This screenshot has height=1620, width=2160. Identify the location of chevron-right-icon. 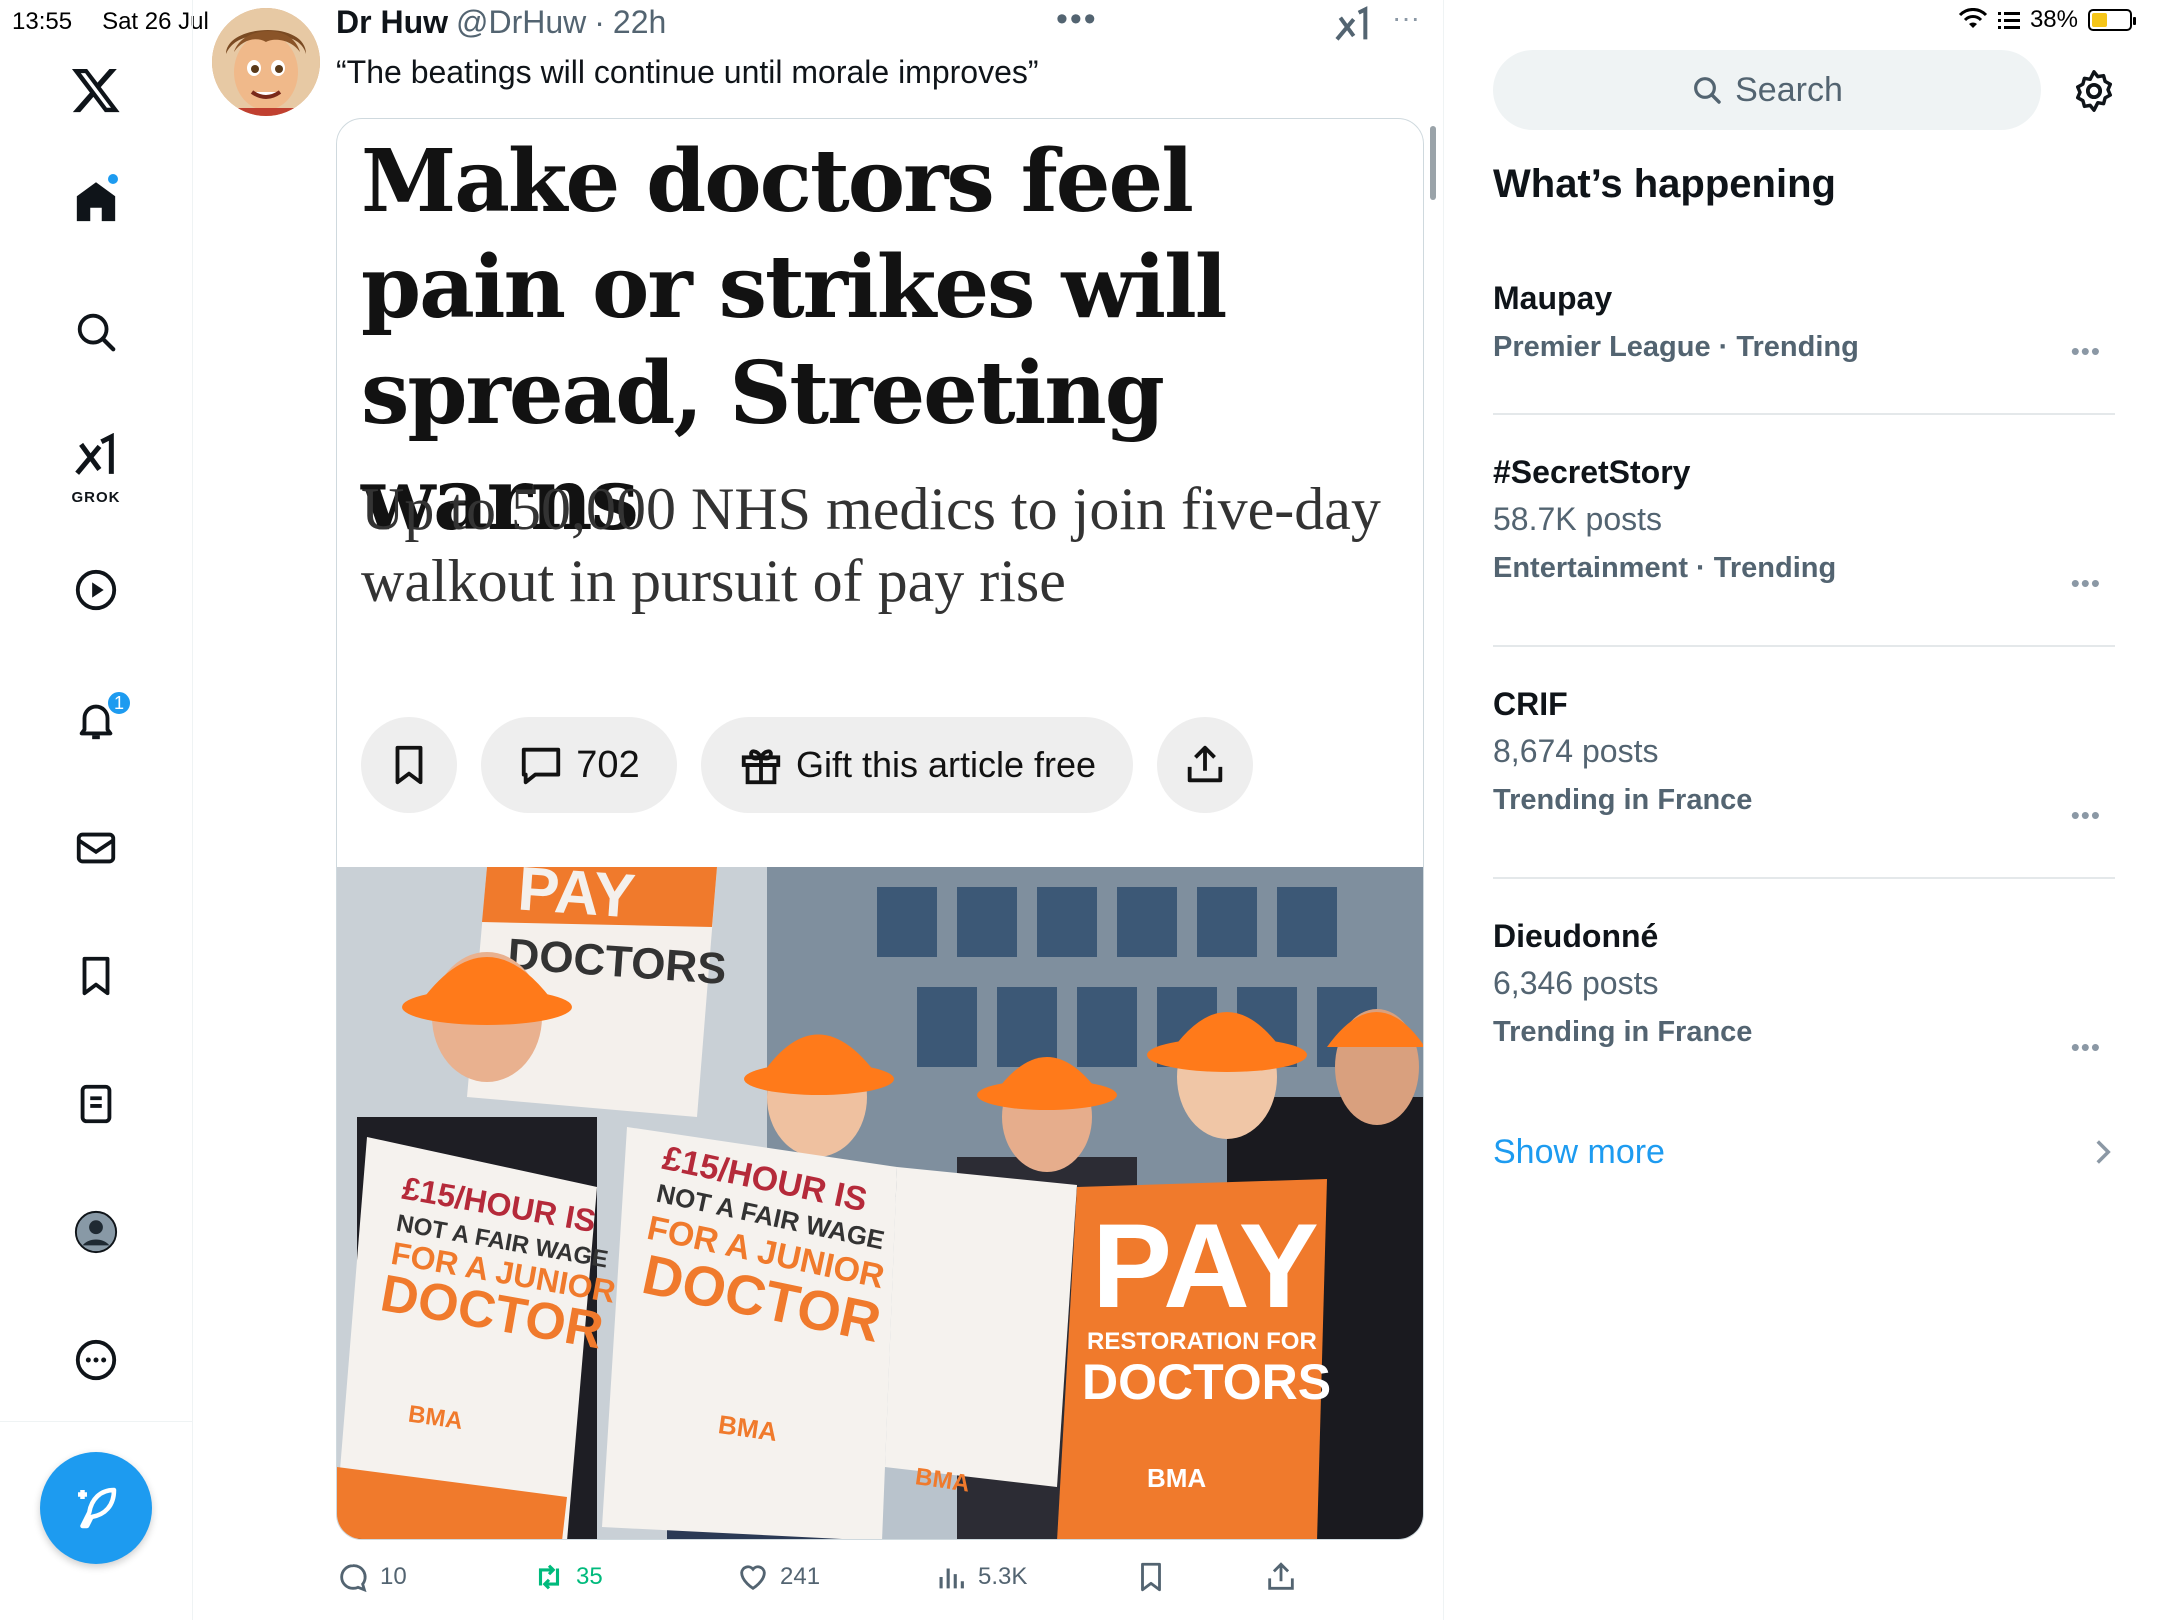
(2103, 1152).